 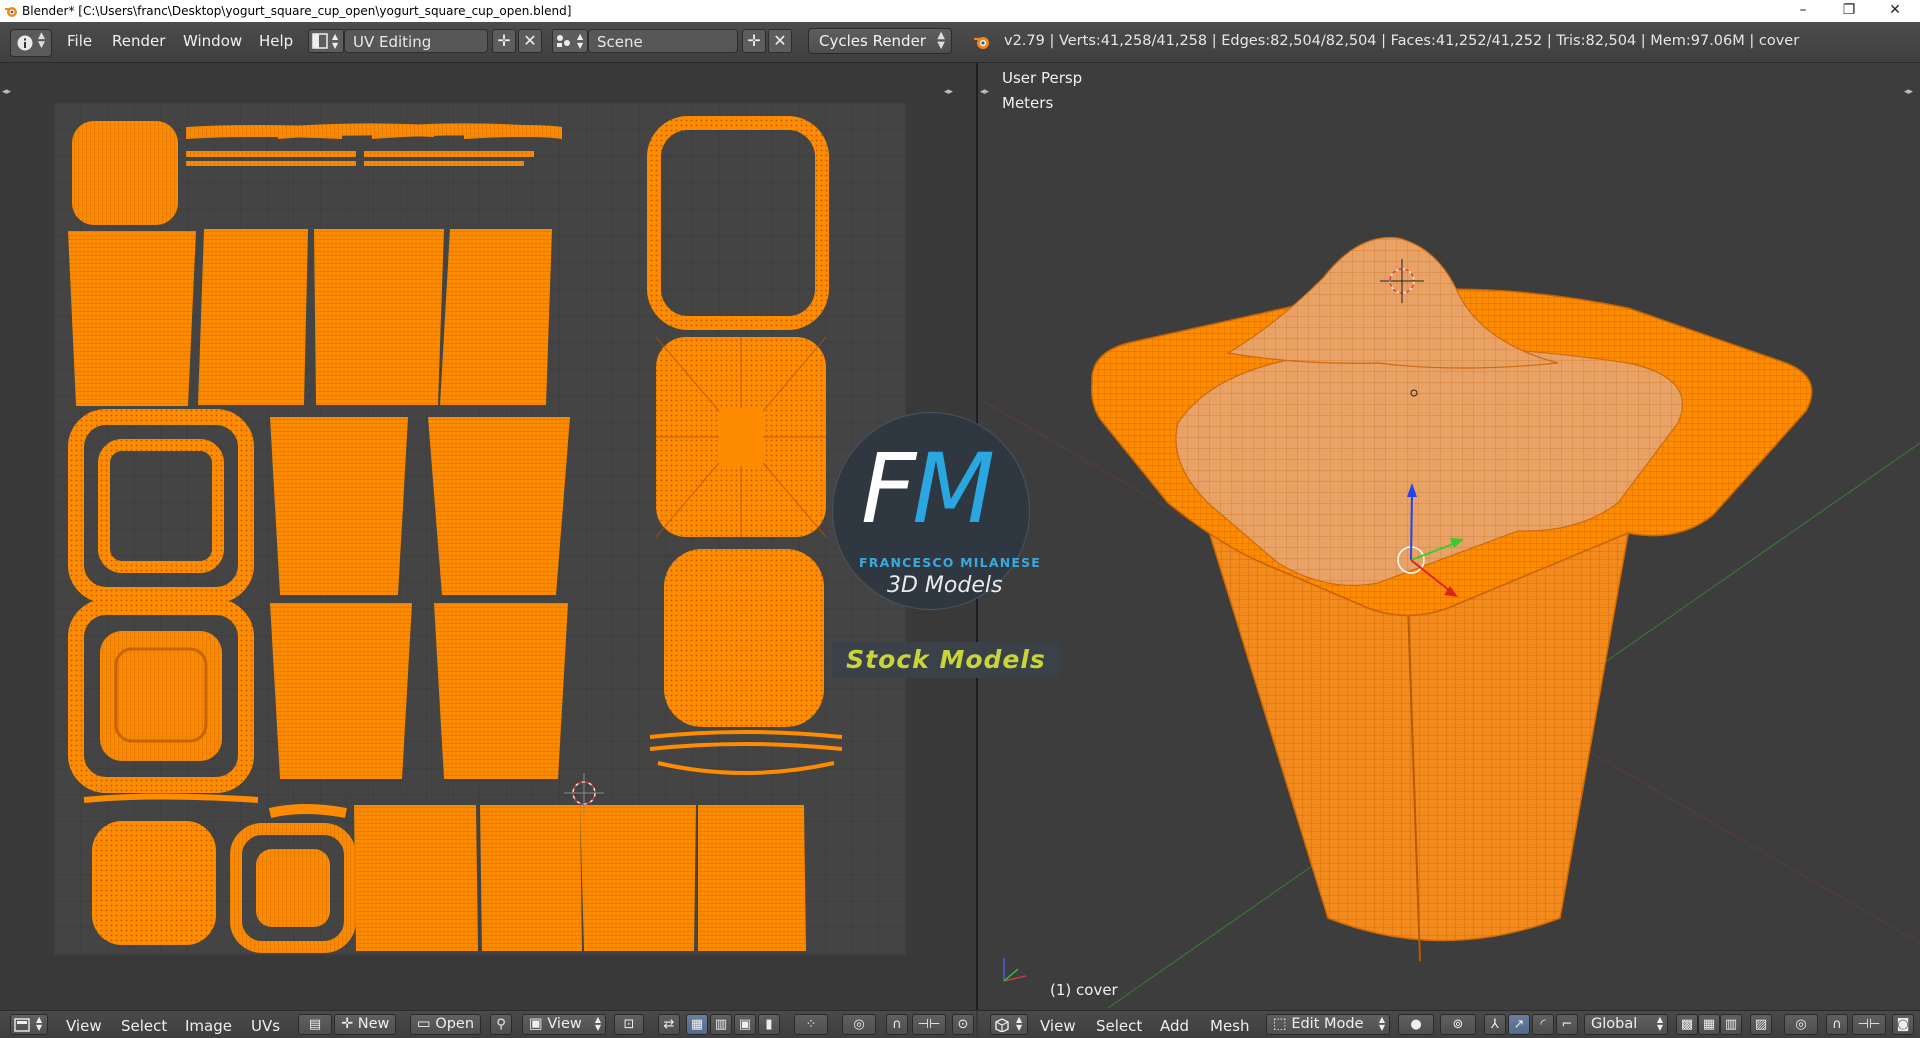 I want to click on screen-layout-field: UV Editing, so click(x=416, y=41).